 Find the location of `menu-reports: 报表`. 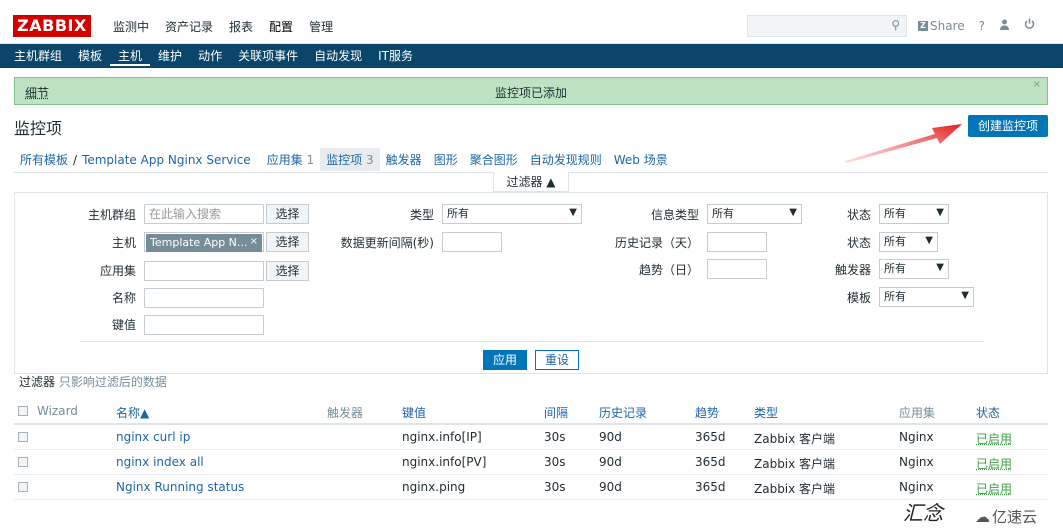

menu-reports: 报表 is located at coordinates (241, 27).